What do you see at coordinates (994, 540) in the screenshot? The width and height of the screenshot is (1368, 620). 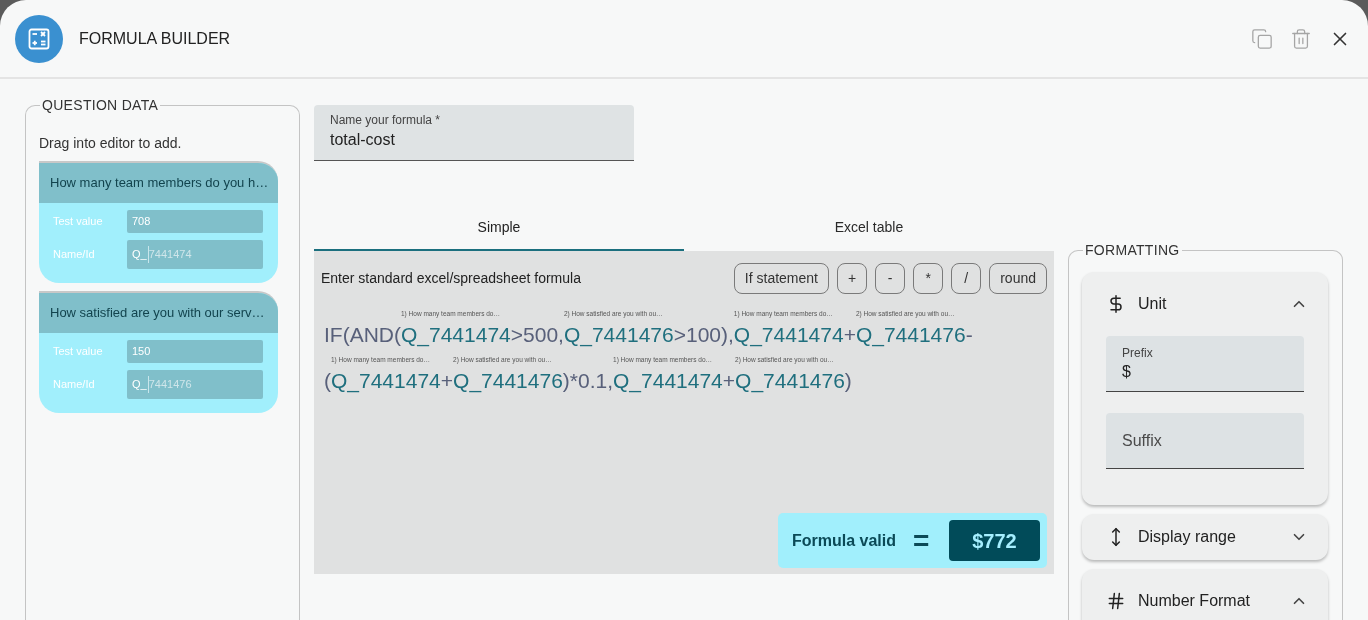 I see `result-value: $772` at bounding box center [994, 540].